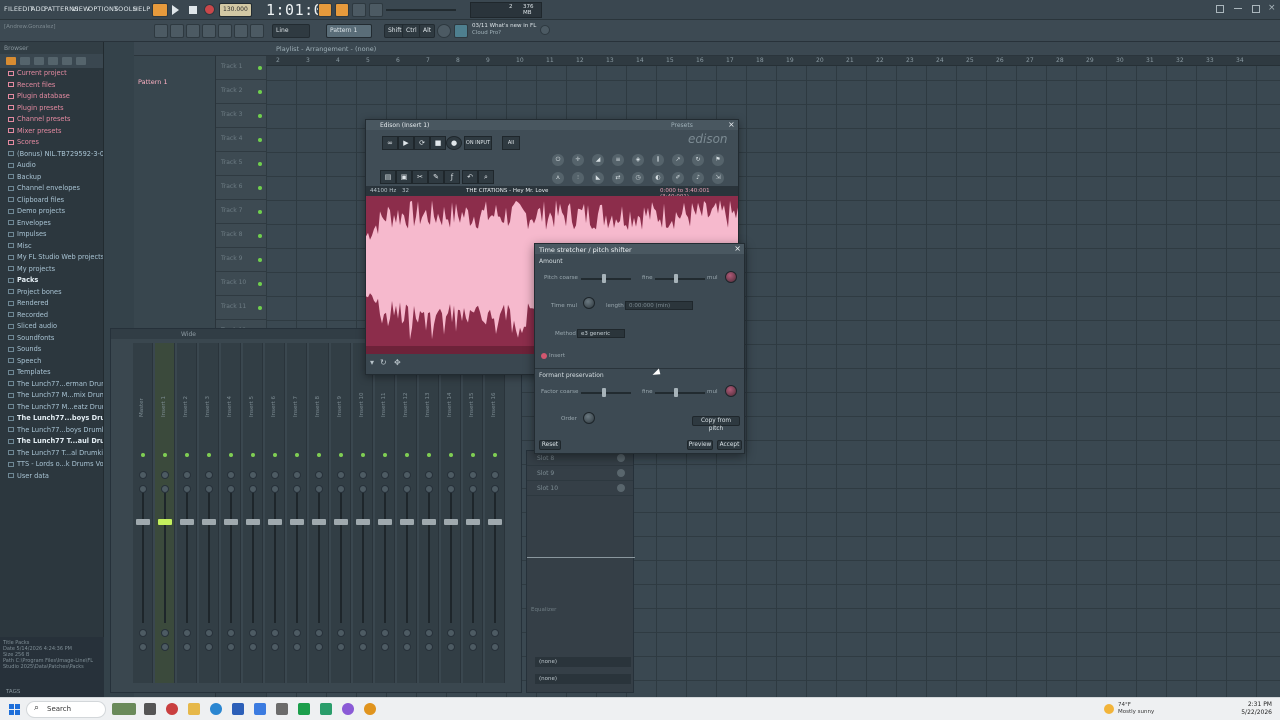  I want to click on browser-item: Current project, so click(51, 74).